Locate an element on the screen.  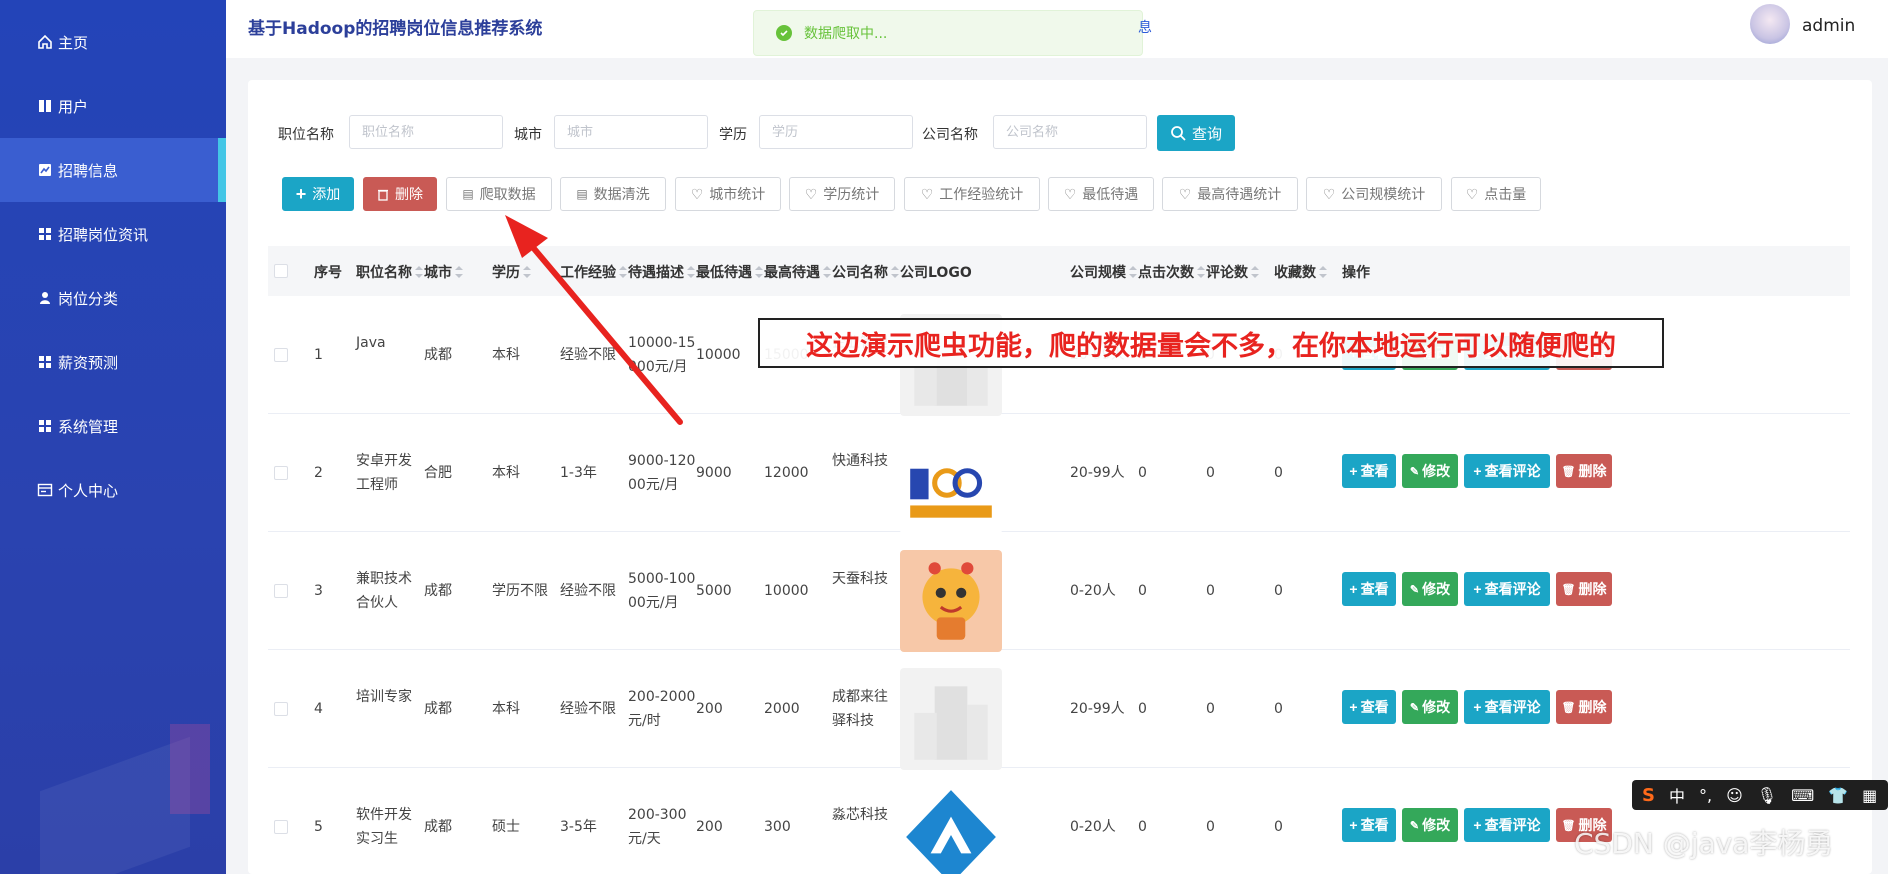
min-pay-button: ♡ 最低待遇 is located at coordinates (1101, 194).